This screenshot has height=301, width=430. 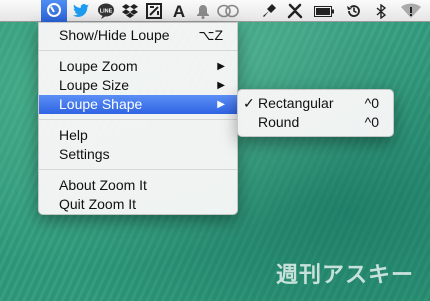 I want to click on menu-item-loupe-shape: Loupe Shape ▶, so click(x=138, y=104).